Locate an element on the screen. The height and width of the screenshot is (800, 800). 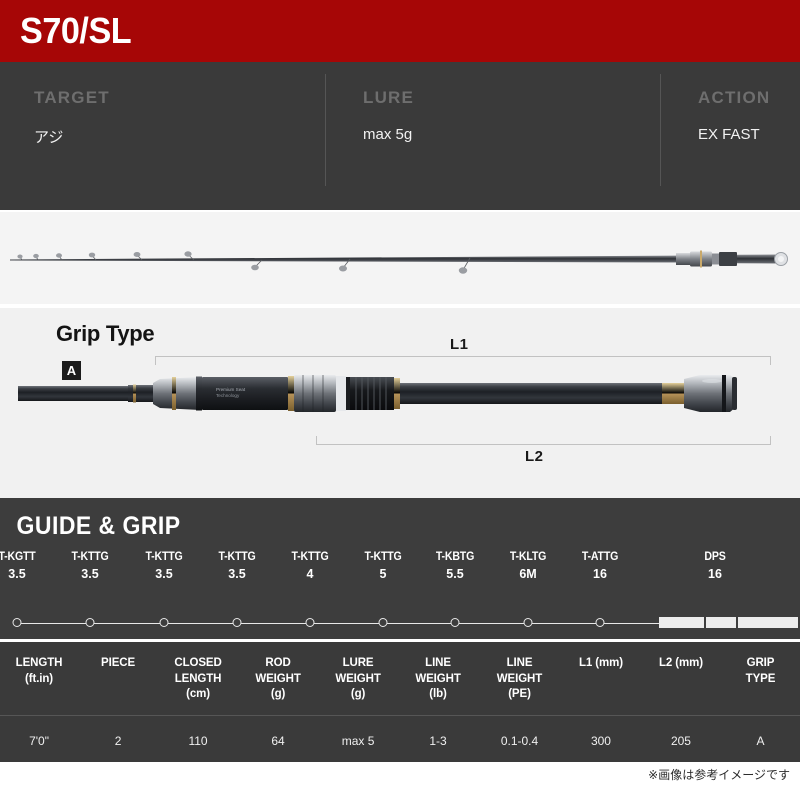
guide-item-9: DPS 16 is located at coordinates (714, 566).